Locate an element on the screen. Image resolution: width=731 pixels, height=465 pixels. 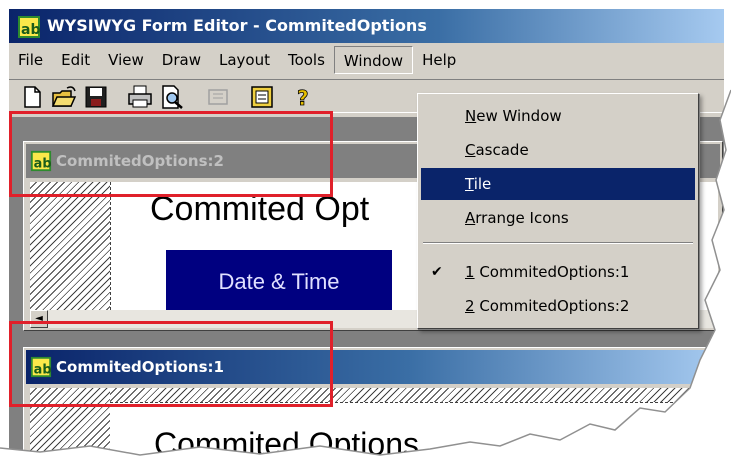
check-icon: ✔ is located at coordinates (437, 272).